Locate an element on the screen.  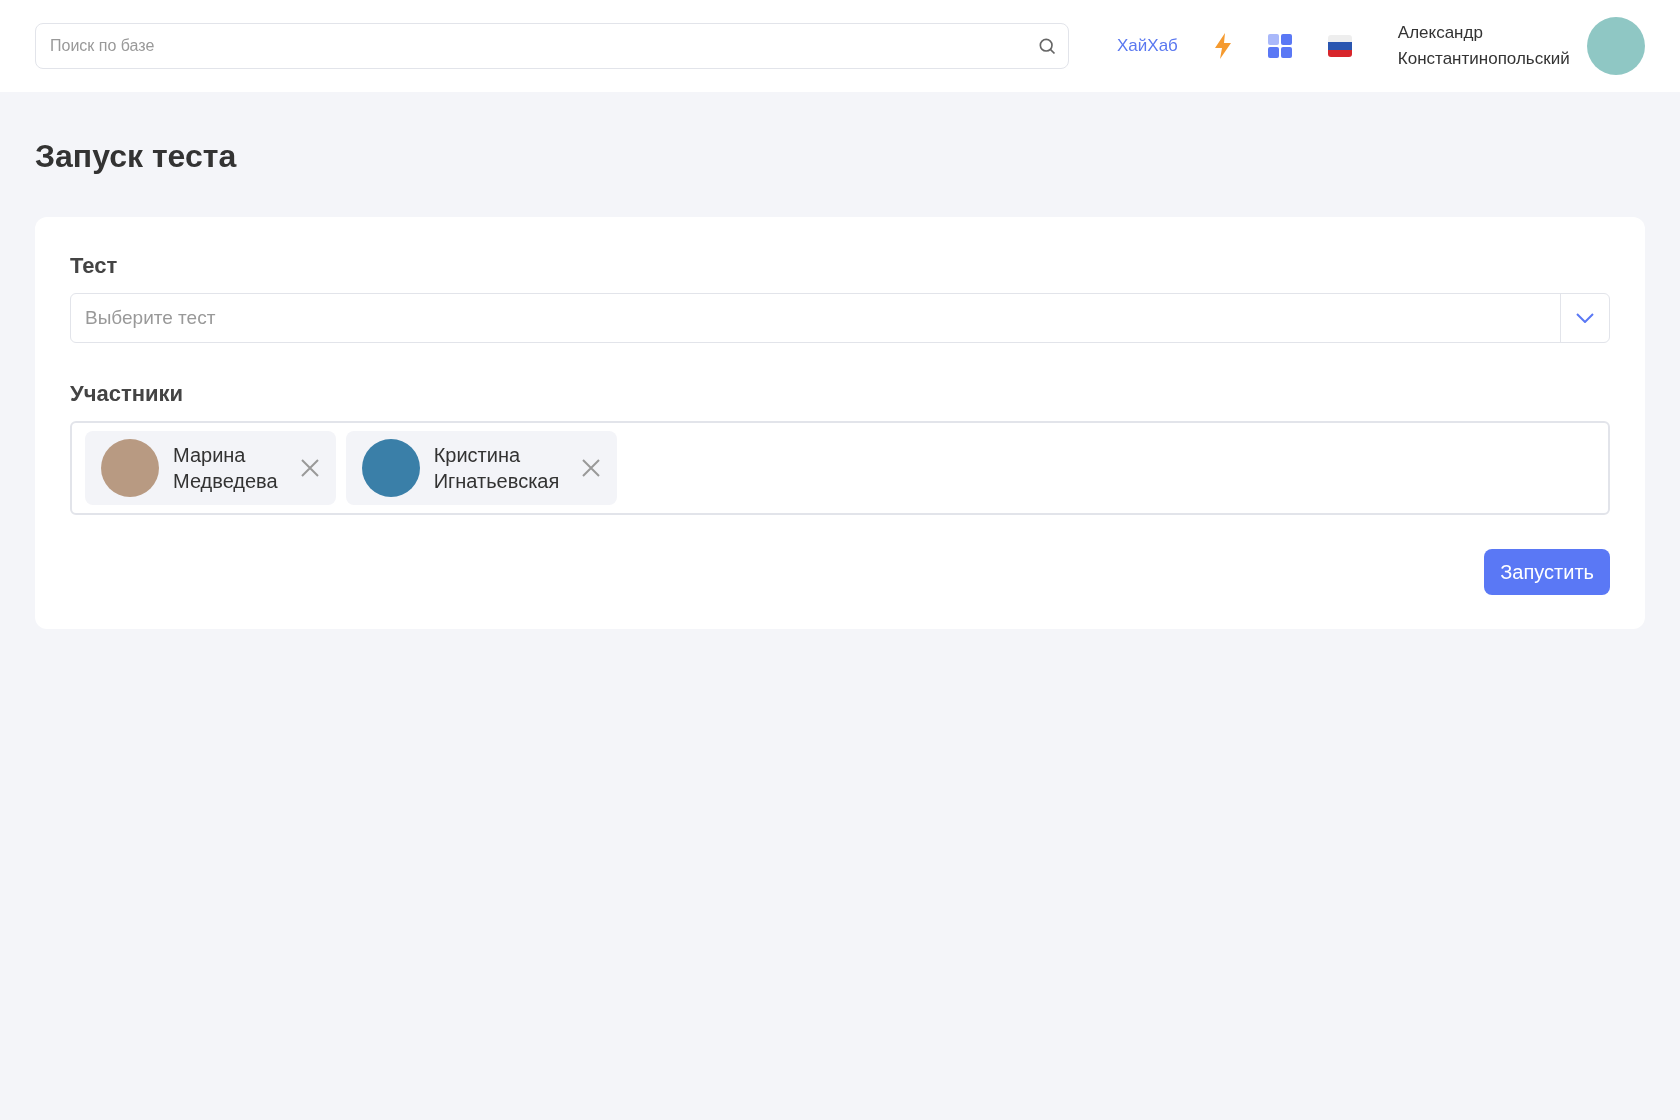
header-link: ХайХаб is located at coordinates (1147, 46).